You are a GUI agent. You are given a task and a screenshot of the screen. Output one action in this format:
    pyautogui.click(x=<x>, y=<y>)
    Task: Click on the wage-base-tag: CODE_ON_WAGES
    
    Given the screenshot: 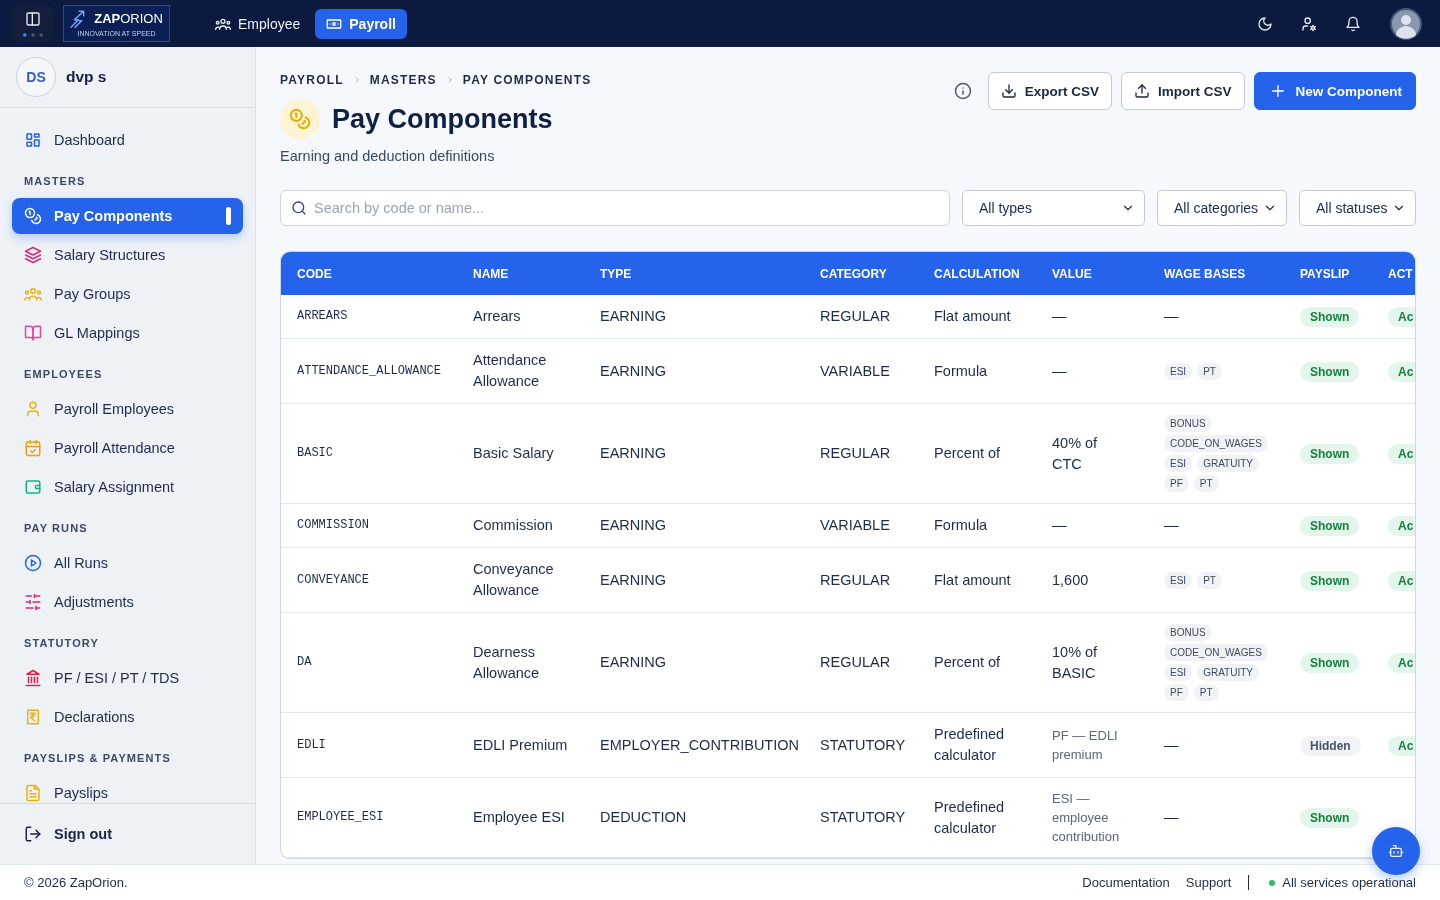 What is the action you would take?
    pyautogui.click(x=1216, y=652)
    